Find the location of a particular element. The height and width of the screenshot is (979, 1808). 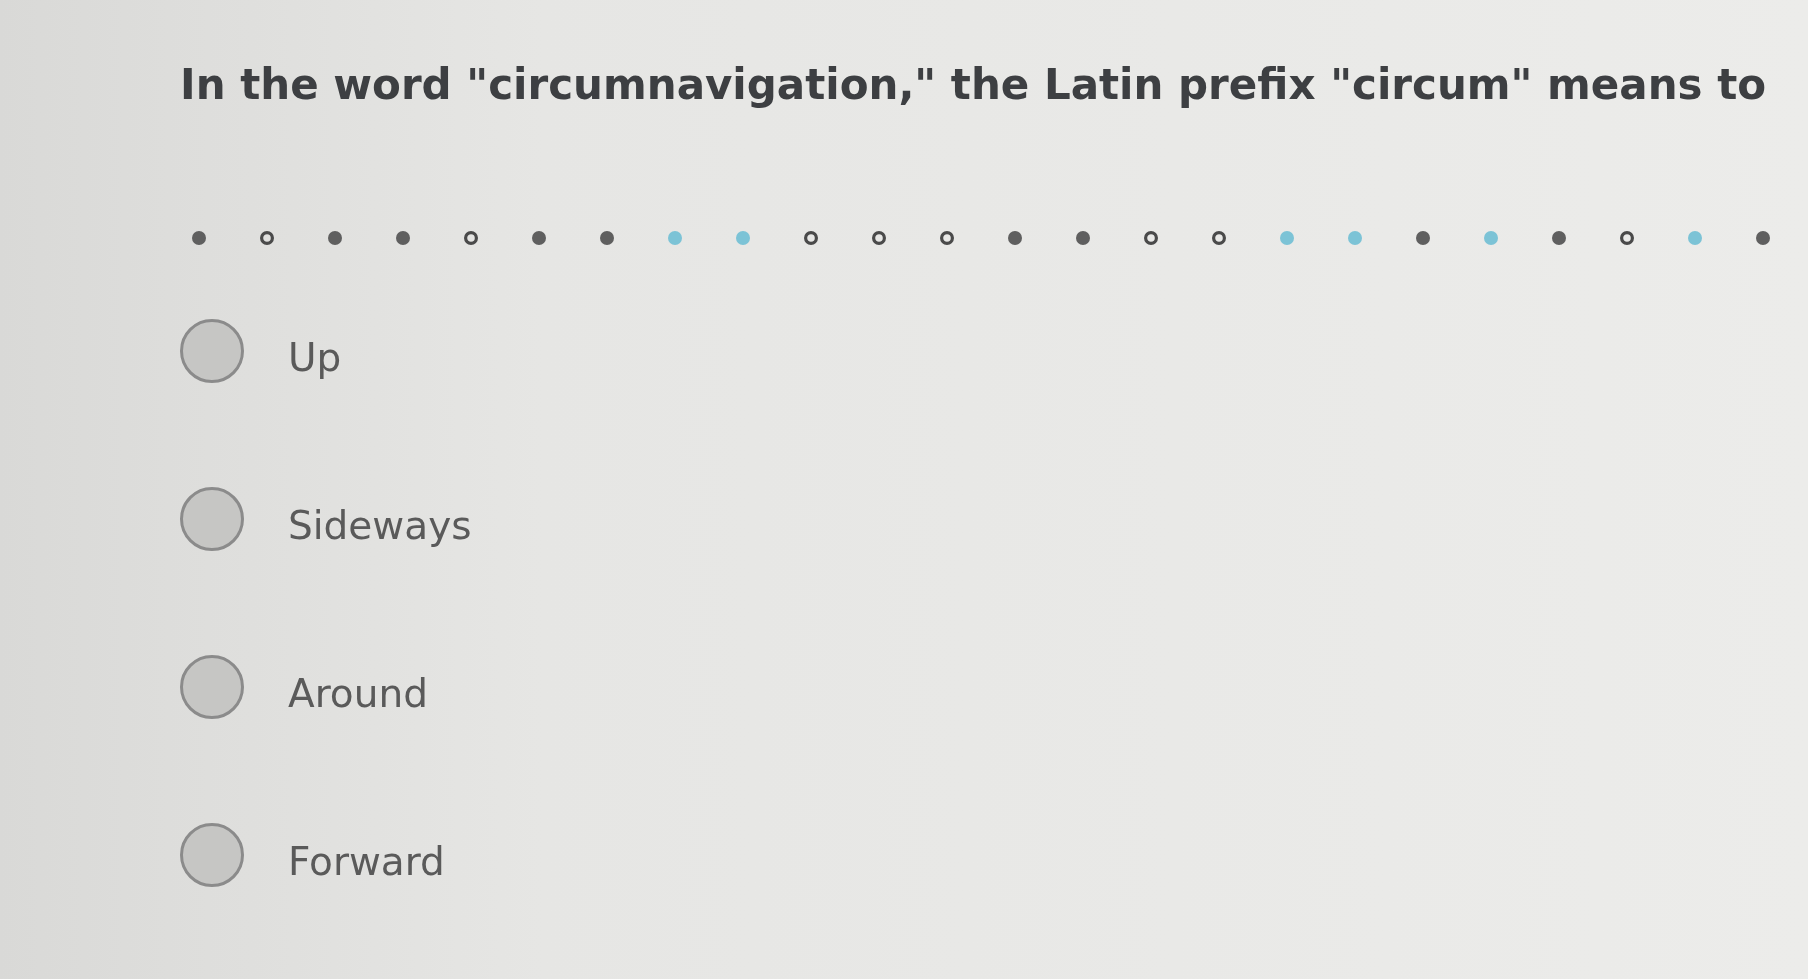

option-label: Up is located at coordinates (315, 358).